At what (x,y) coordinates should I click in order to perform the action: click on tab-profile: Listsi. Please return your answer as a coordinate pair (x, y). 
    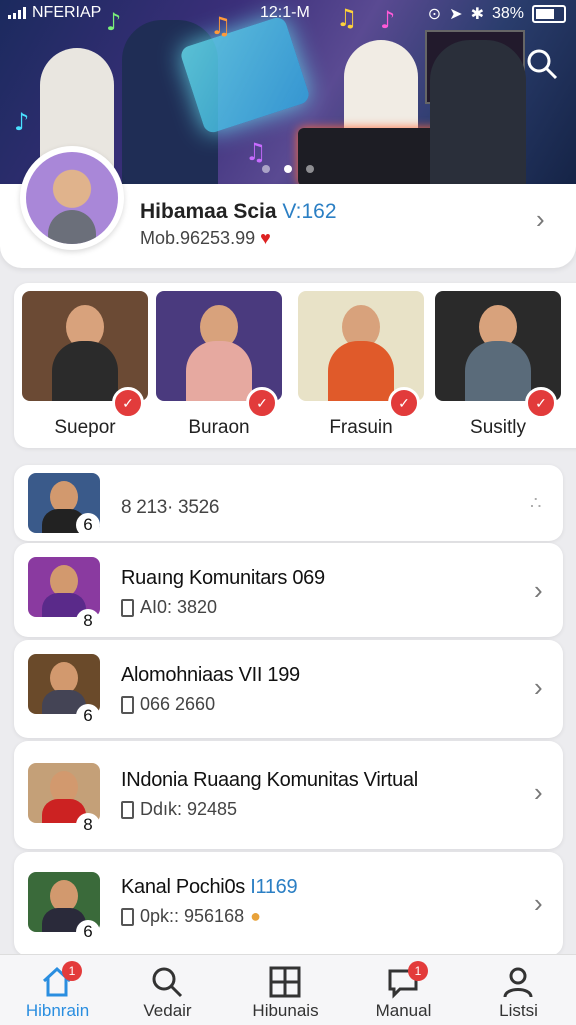
    Looking at the image, I should click on (518, 990).